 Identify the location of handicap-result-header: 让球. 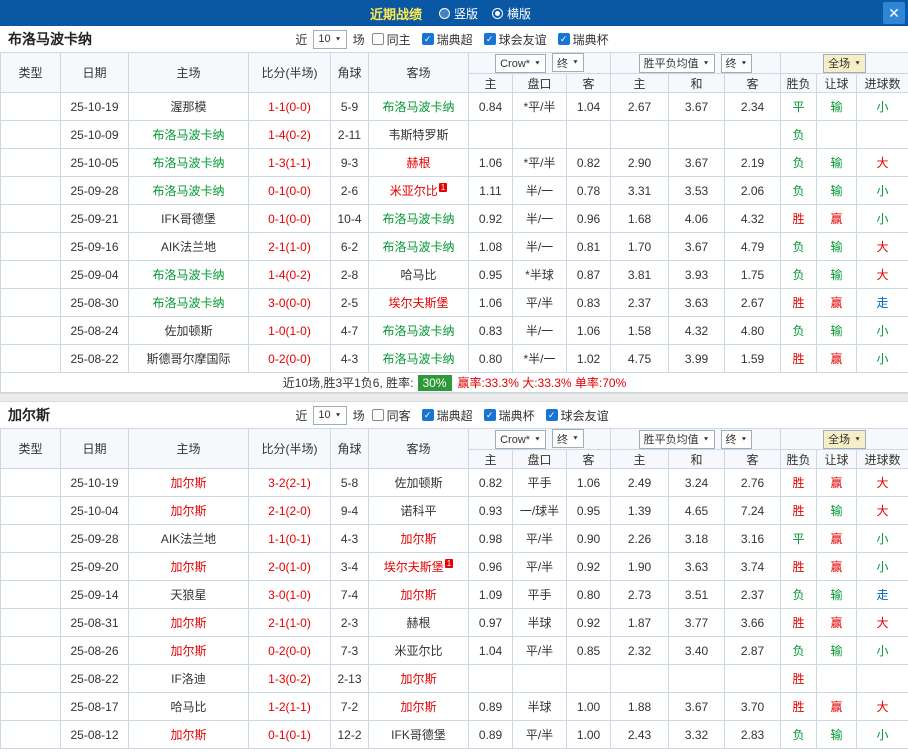
(837, 459).